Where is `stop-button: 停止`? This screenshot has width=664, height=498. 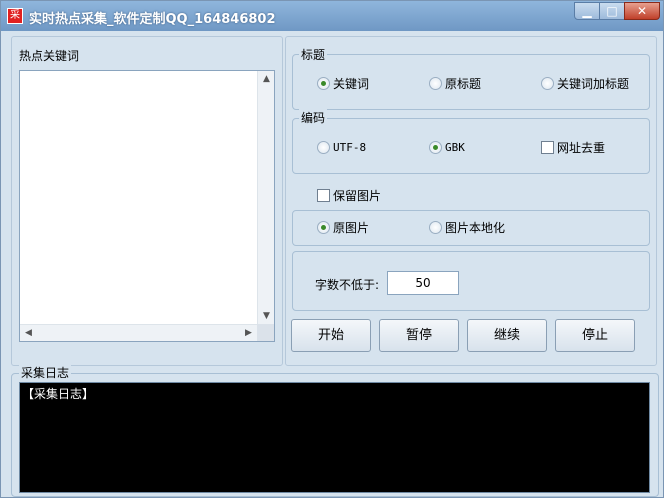 stop-button: 停止 is located at coordinates (595, 335).